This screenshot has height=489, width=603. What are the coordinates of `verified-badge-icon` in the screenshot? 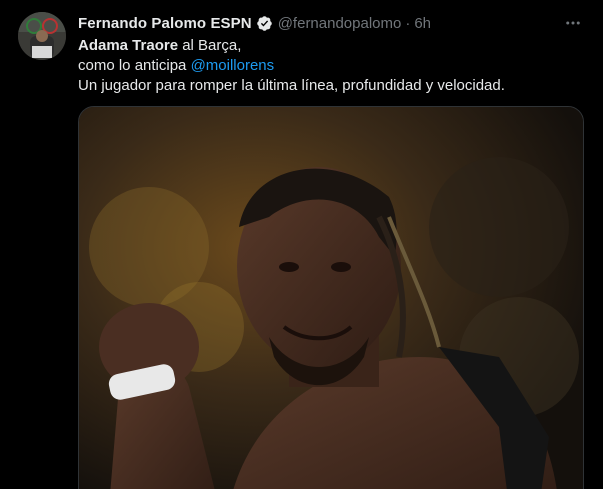 It's located at (264, 23).